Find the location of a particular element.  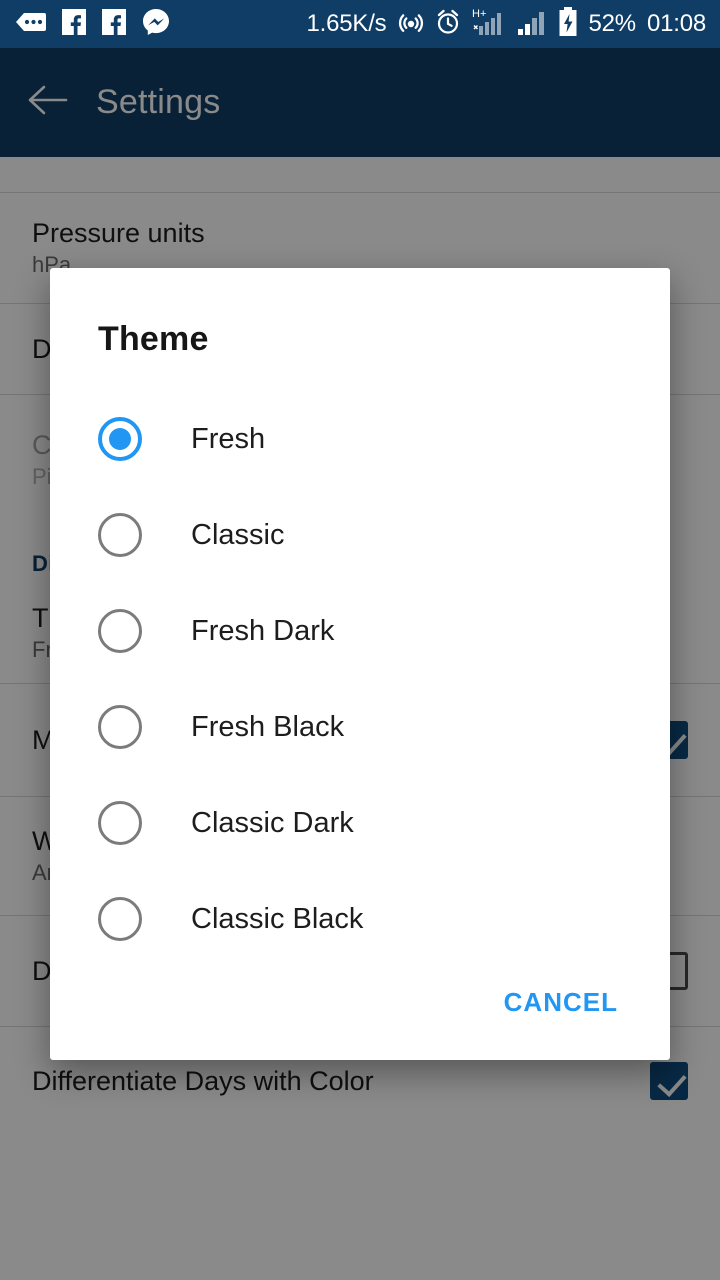

status-bar-system-icons: 1.65K/s H+ 52% 01:08 is located at coordinates (506, 24).